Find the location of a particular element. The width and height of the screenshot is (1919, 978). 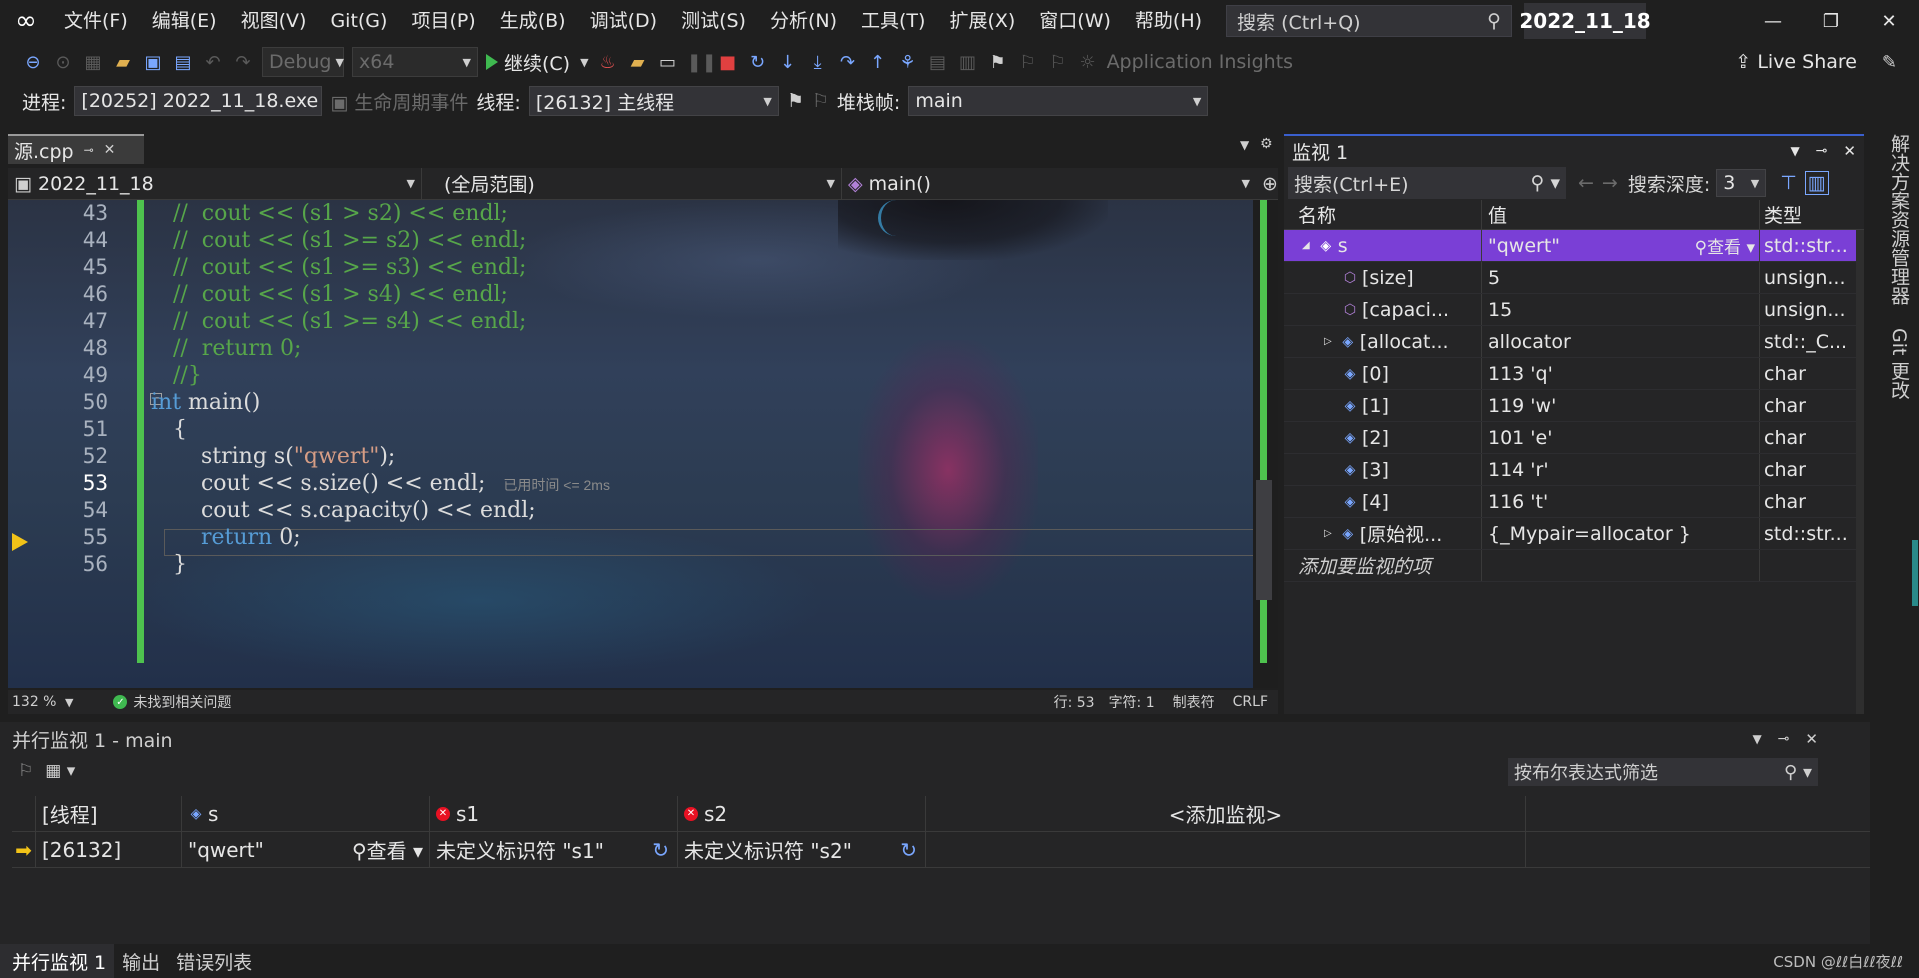

menu-tools: 工具(T) is located at coordinates (893, 21).